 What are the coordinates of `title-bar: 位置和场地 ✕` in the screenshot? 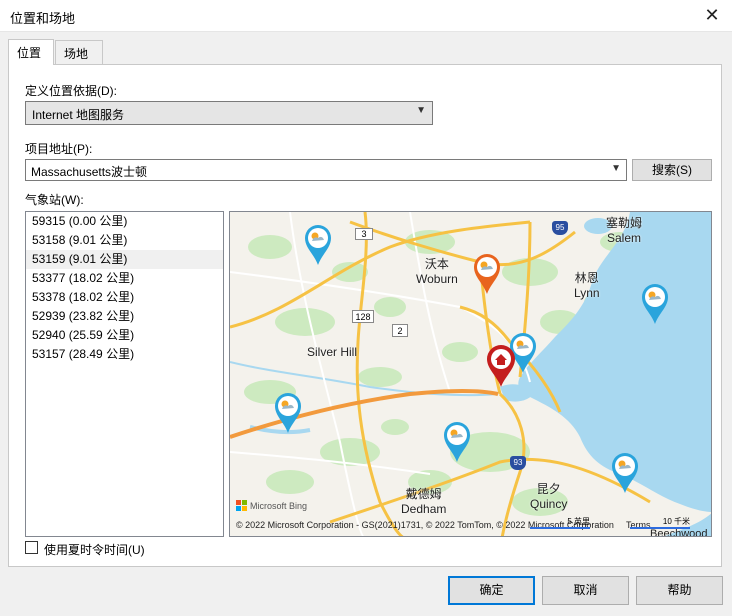 It's located at (366, 16).